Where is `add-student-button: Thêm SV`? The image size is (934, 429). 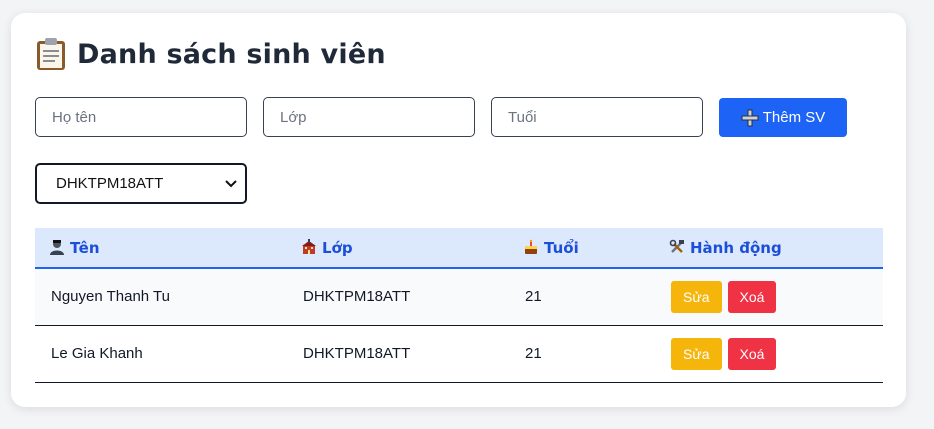
add-student-button: Thêm SV is located at coordinates (783, 117).